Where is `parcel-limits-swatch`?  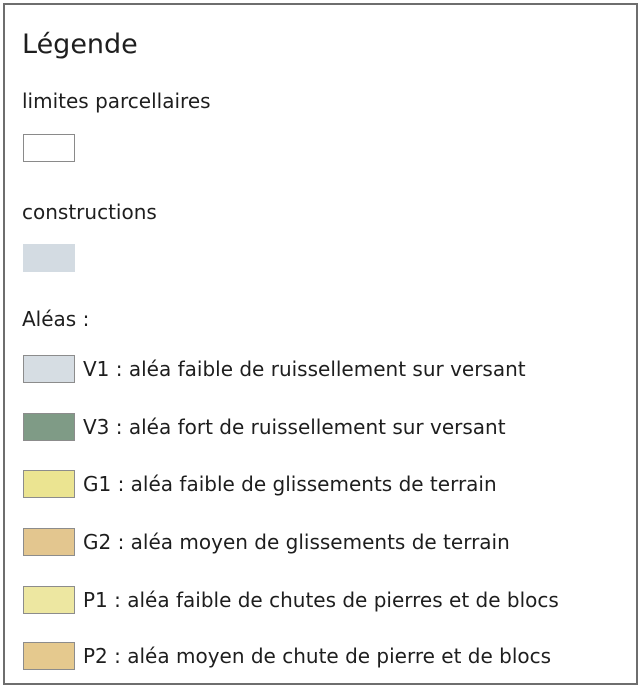
parcel-limits-swatch is located at coordinates (49, 148).